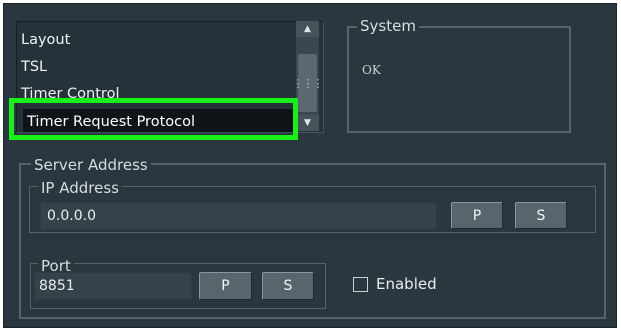  What do you see at coordinates (70, 94) in the screenshot?
I see `list-item-timer-control: Timer Control` at bounding box center [70, 94].